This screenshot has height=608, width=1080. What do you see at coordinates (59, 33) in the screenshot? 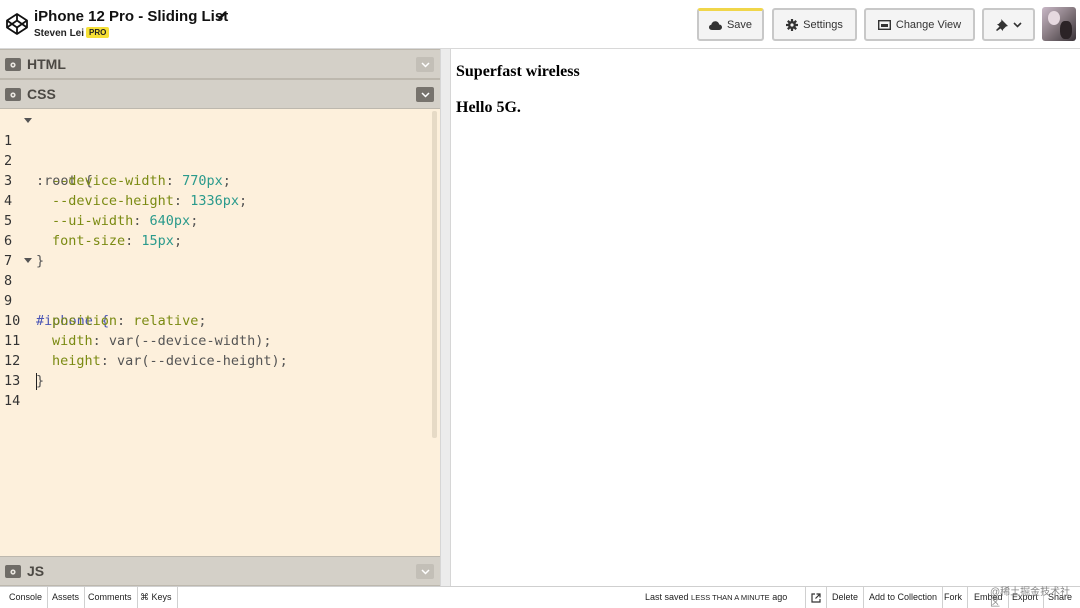
I see `author-name: Steven Lei` at bounding box center [59, 33].